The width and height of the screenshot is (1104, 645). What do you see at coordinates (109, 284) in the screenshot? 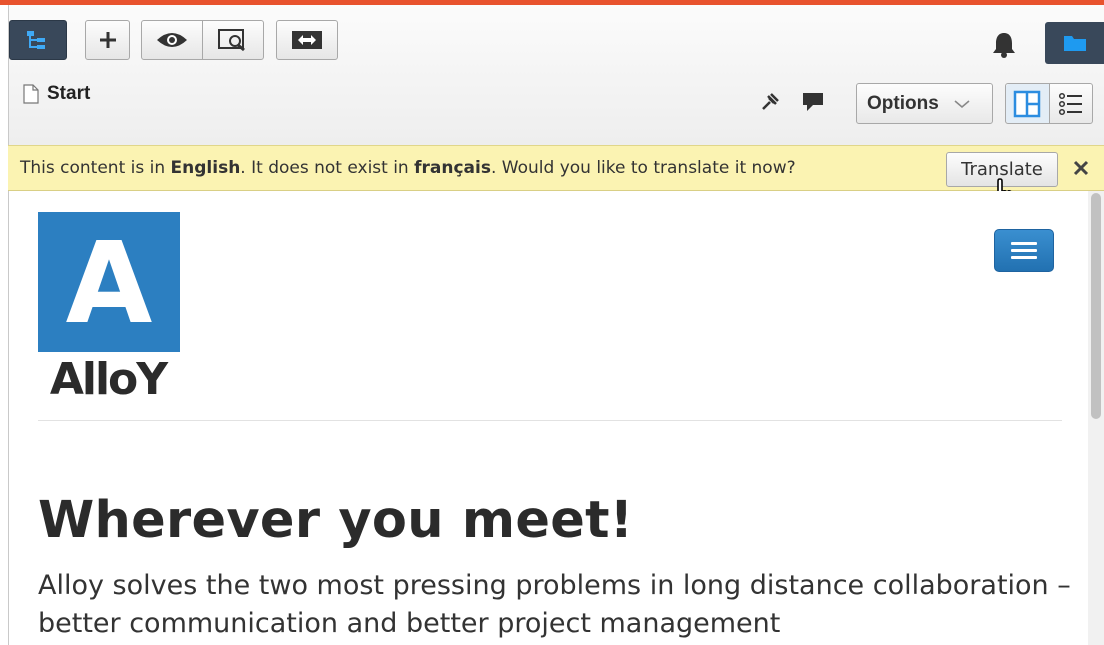
I see `logo-letter: A` at bounding box center [109, 284].